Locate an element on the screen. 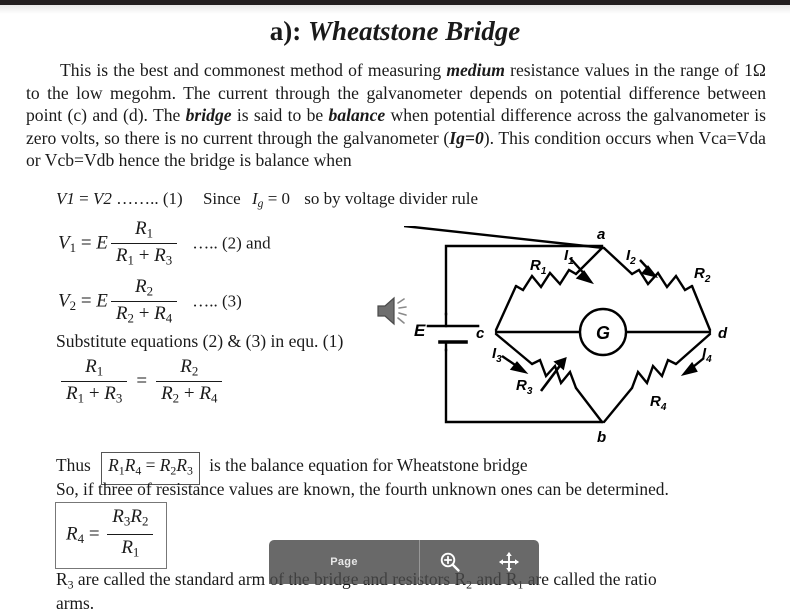 The image size is (790, 615). eq2-numerator: R1 is located at coordinates (144, 230).